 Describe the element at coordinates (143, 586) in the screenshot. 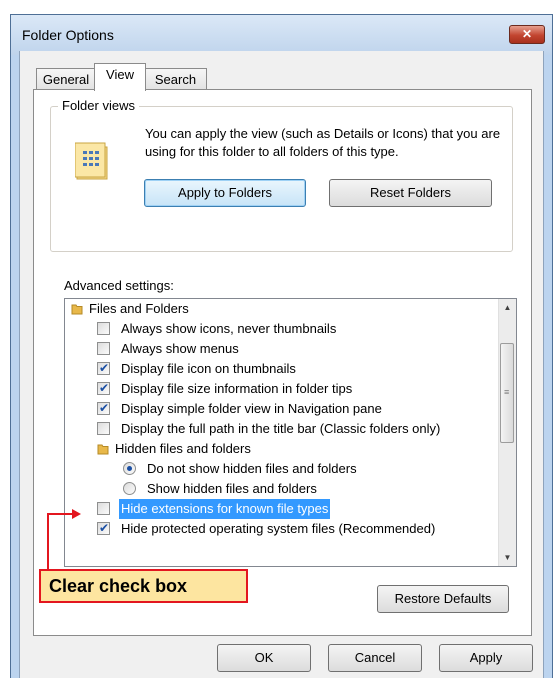

I see `callout-box: Clear check box` at that location.